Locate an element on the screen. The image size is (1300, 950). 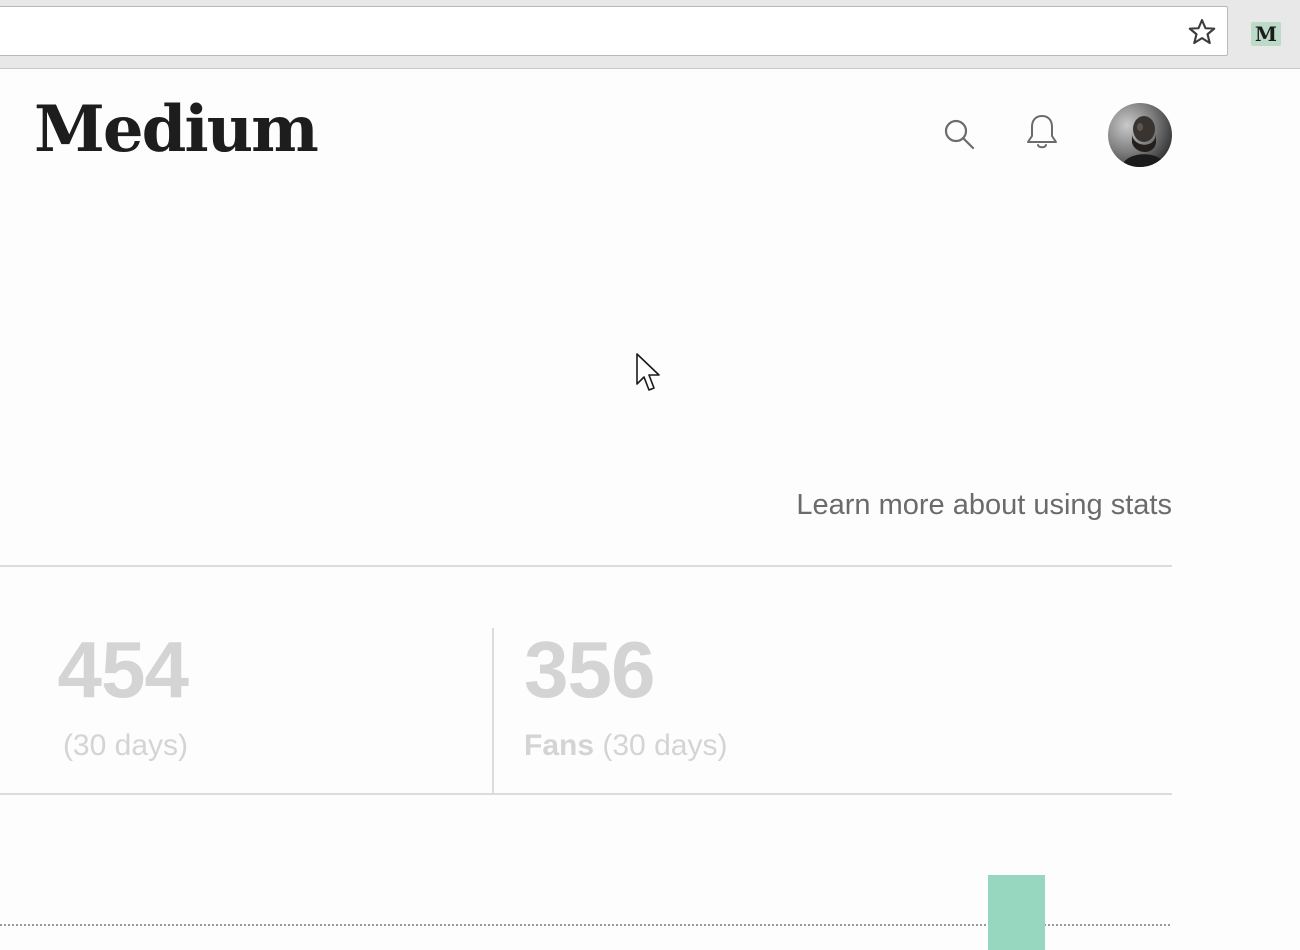
medium-extension-icon: M is located at coordinates (1266, 34).